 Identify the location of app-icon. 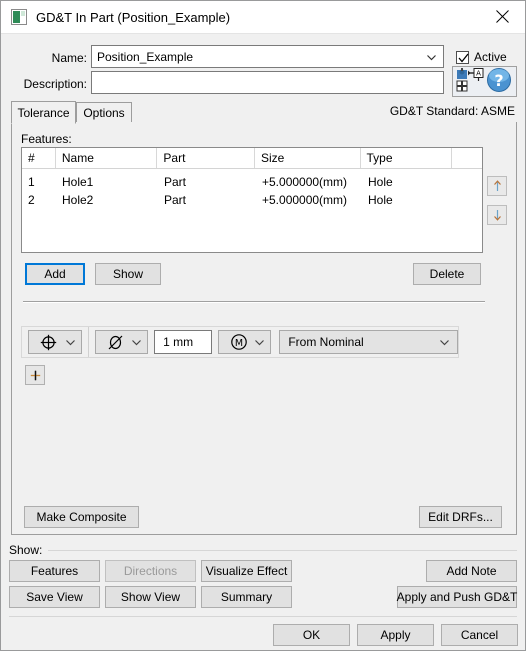
(19, 17).